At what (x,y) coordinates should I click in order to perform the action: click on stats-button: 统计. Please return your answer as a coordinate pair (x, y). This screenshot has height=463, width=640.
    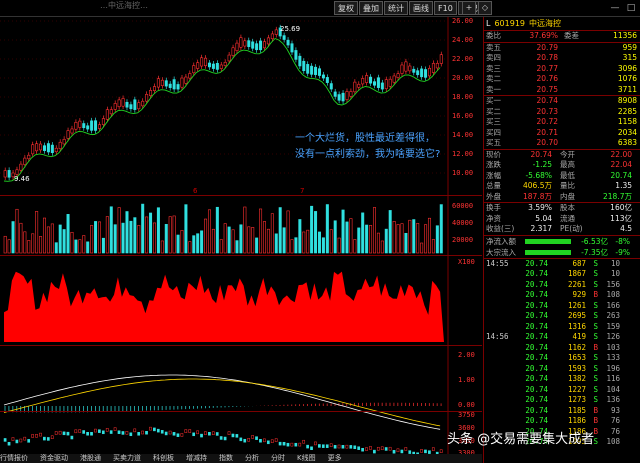
    Looking at the image, I should click on (396, 8).